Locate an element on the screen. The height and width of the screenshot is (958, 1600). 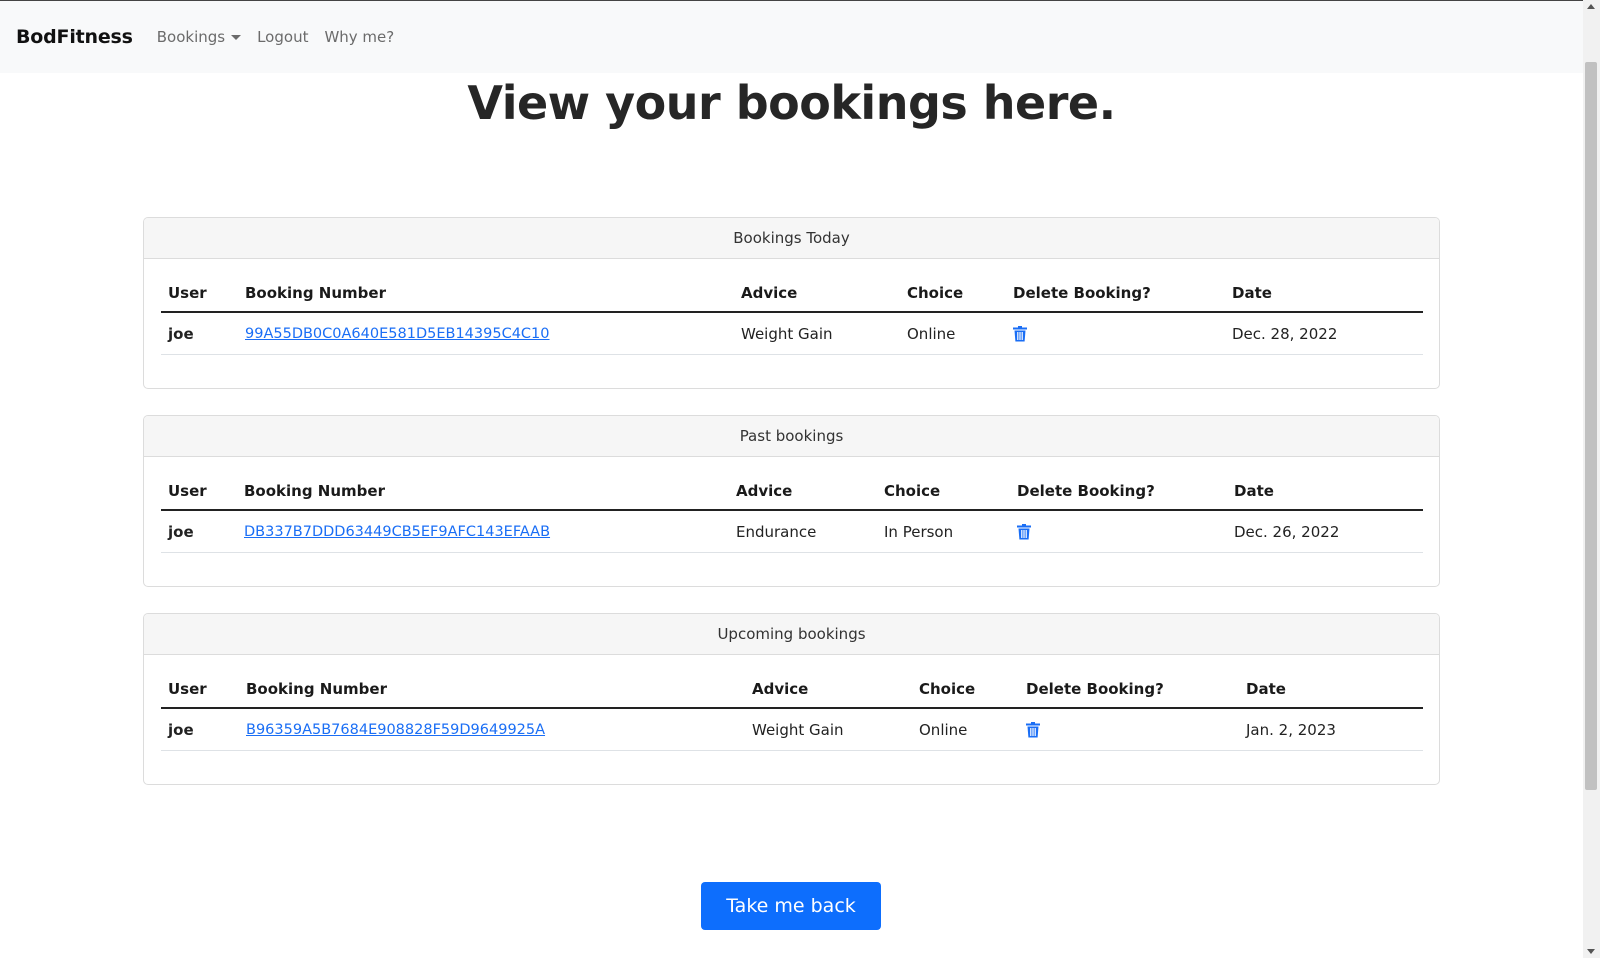
cell-date: Dec. 26, 2022 is located at coordinates (1287, 531).